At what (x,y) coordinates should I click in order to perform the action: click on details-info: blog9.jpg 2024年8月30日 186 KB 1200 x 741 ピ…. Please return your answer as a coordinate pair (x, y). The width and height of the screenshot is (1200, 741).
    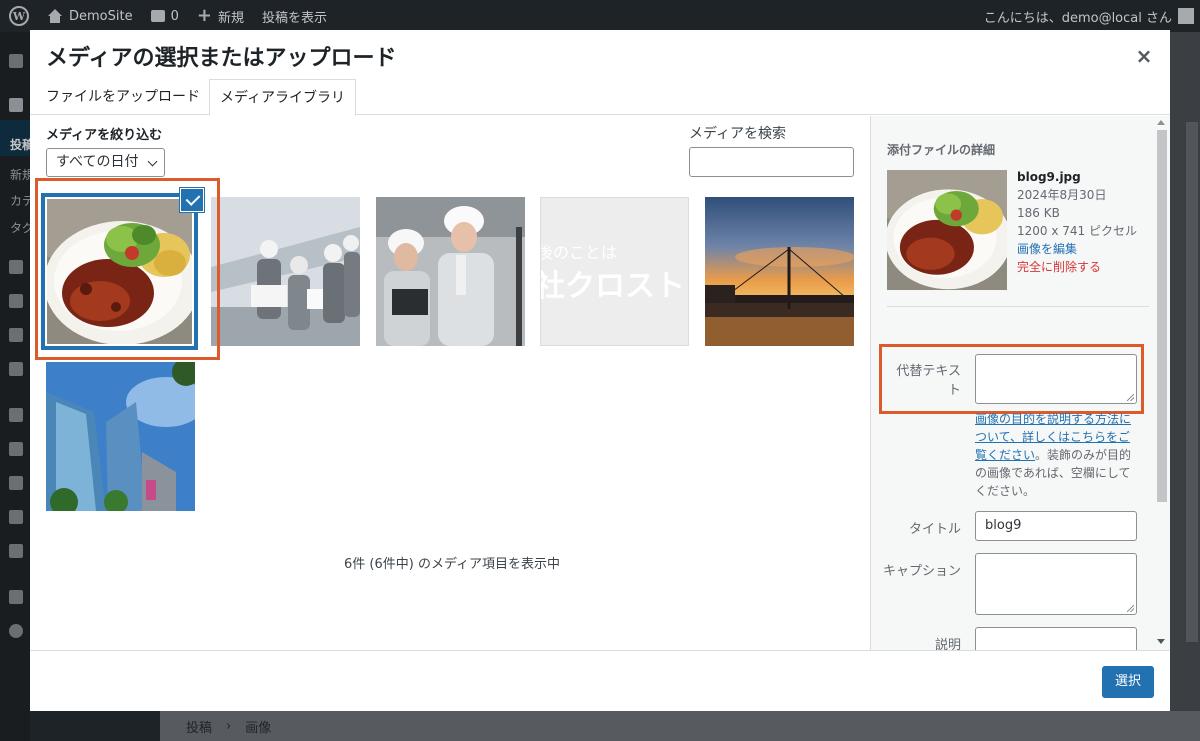
    Looking at the image, I should click on (1077, 222).